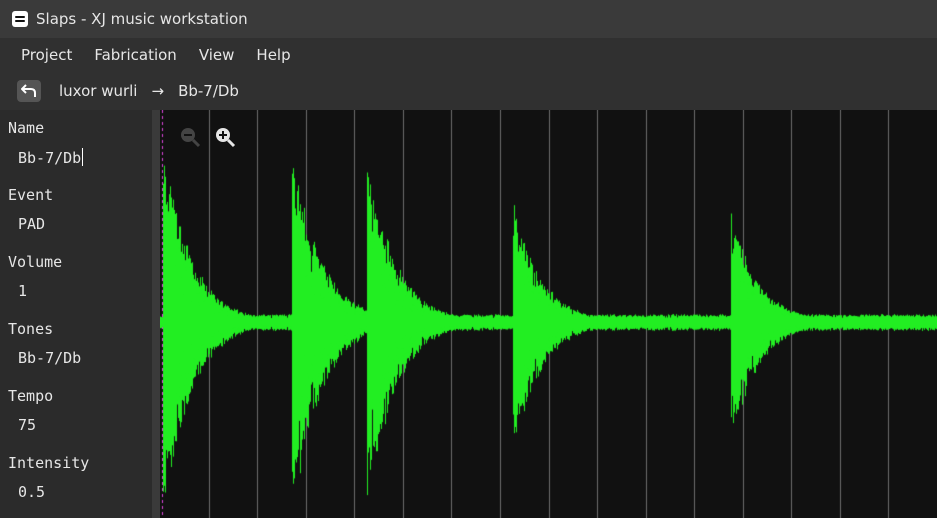  What do you see at coordinates (158, 91) in the screenshot?
I see `breadcrumb-arrow: →` at bounding box center [158, 91].